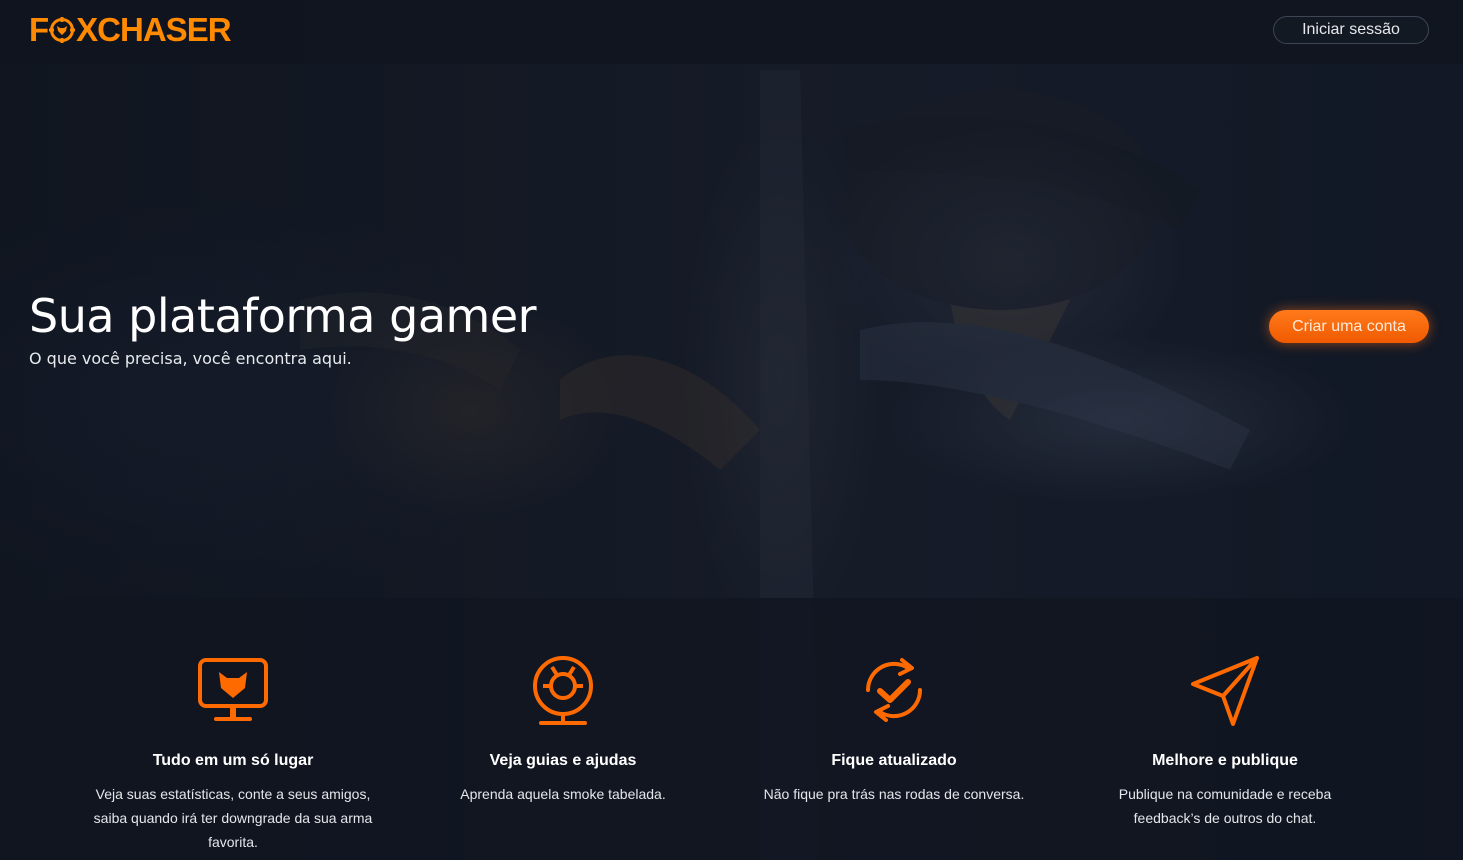  What do you see at coordinates (731, 32) in the screenshot?
I see `top-navbar: F XCHASER Iniciar sessão` at bounding box center [731, 32].